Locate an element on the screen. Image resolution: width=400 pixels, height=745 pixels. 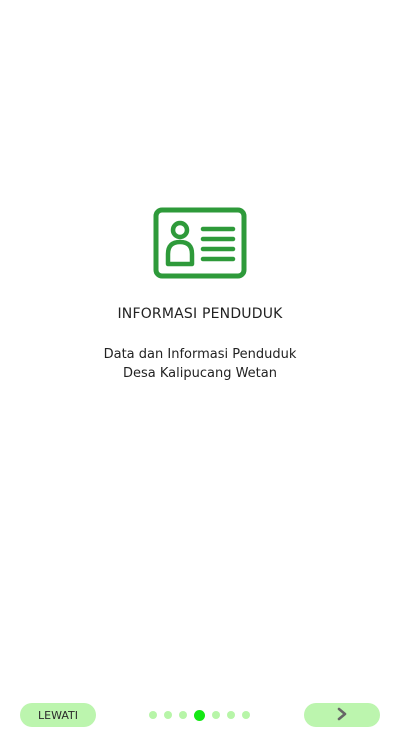
skip-button: LEWATI is located at coordinates (58, 715).